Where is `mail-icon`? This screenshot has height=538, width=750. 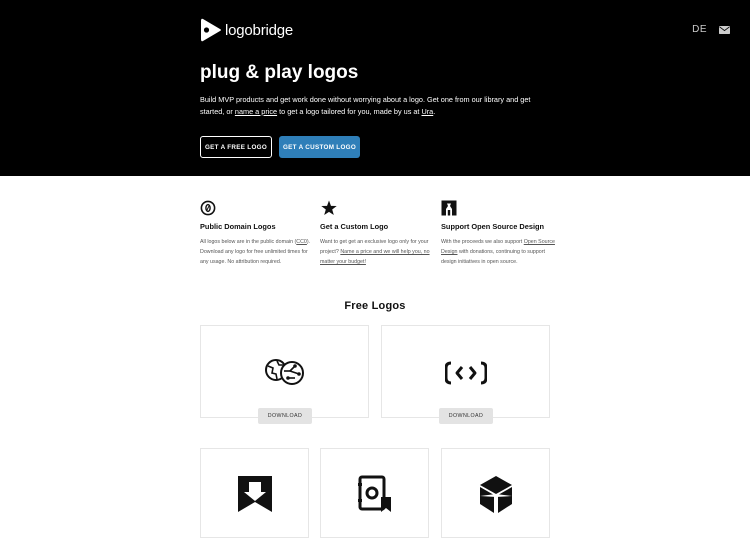
mail-icon is located at coordinates (724, 29).